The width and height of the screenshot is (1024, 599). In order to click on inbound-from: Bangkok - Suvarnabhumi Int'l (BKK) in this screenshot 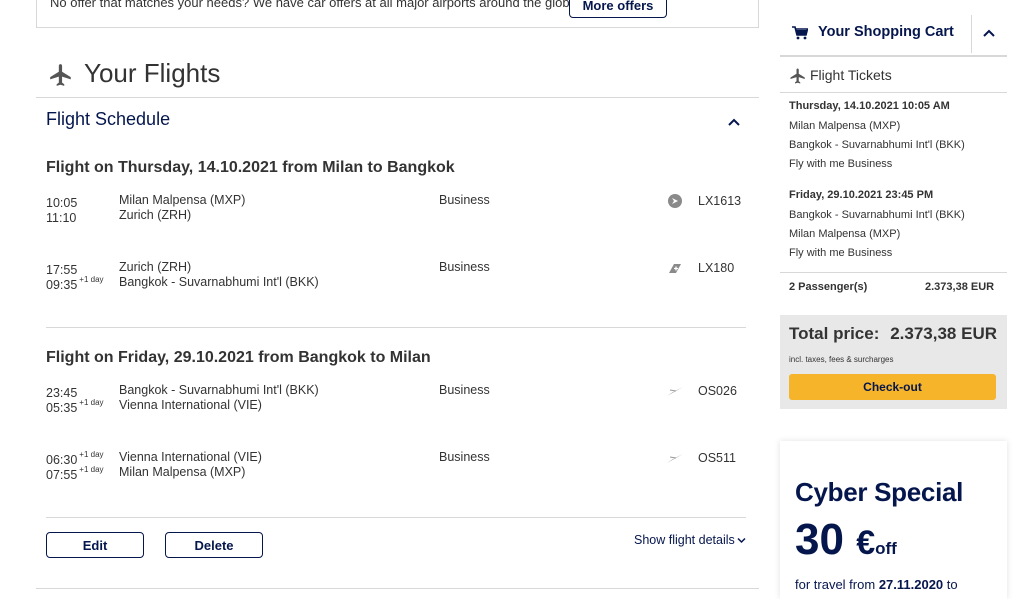, I will do `click(877, 215)`.